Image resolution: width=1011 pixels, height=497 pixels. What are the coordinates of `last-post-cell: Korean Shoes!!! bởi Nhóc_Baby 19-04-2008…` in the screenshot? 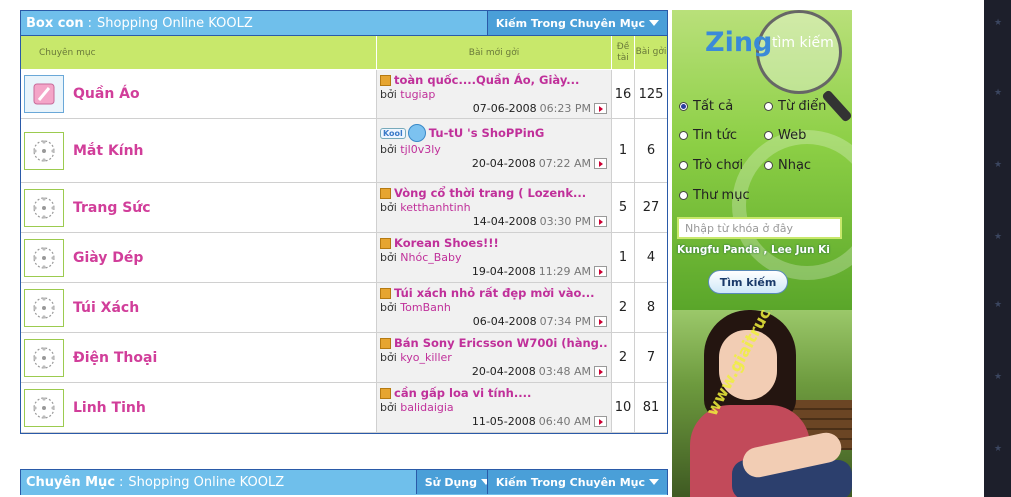 It's located at (494, 257).